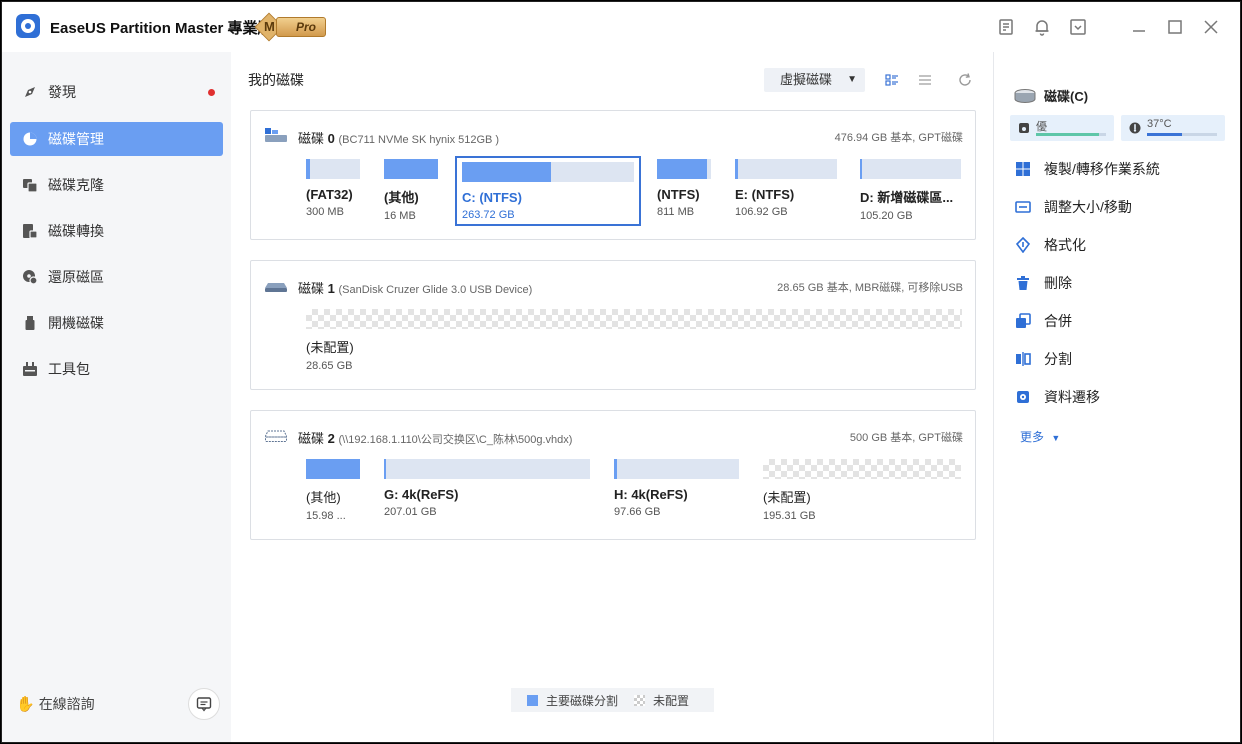 The width and height of the screenshot is (1242, 744). I want to click on partition-label: C: (NTFS), so click(492, 197).